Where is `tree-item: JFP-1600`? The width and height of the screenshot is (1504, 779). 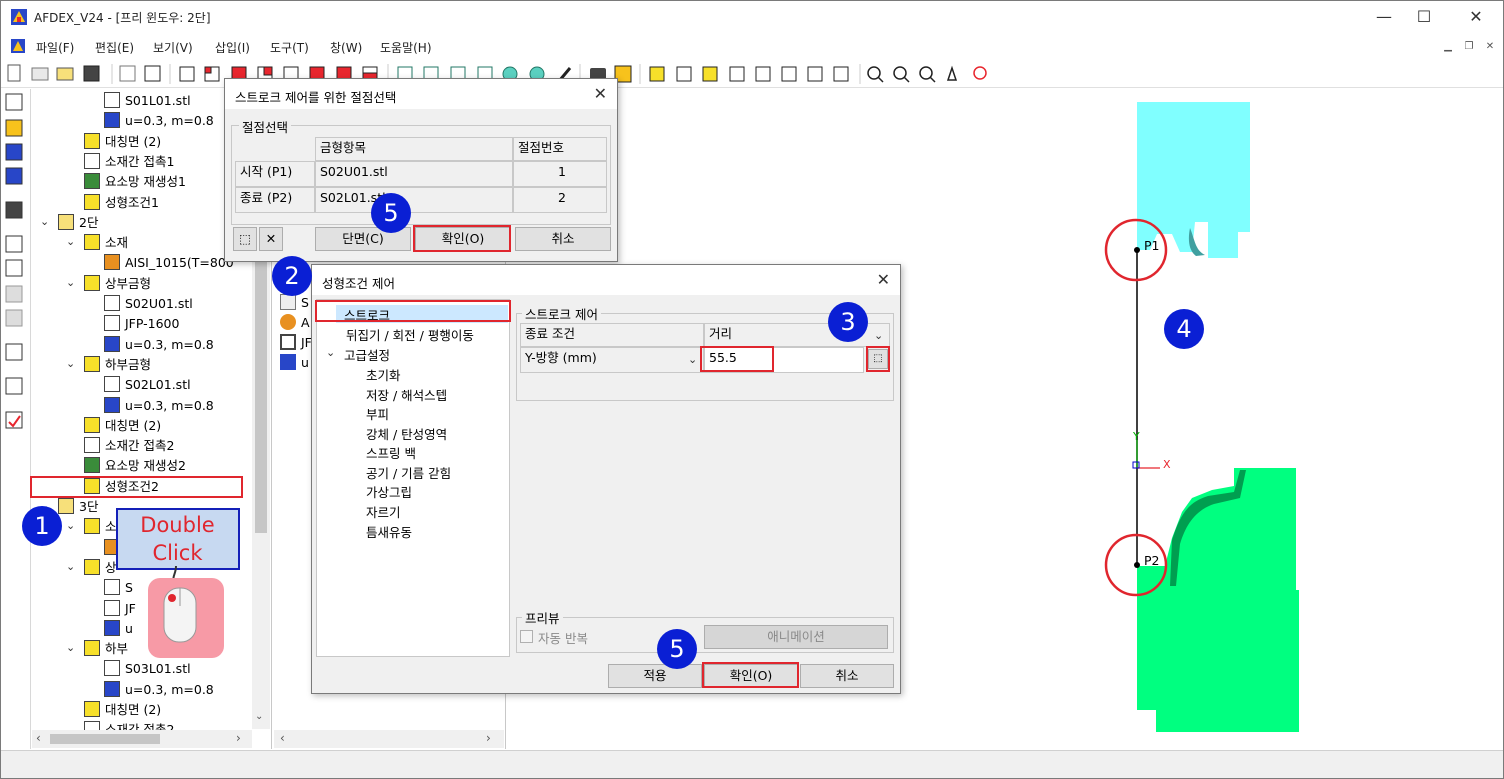 tree-item: JFP-1600 is located at coordinates (141, 324).